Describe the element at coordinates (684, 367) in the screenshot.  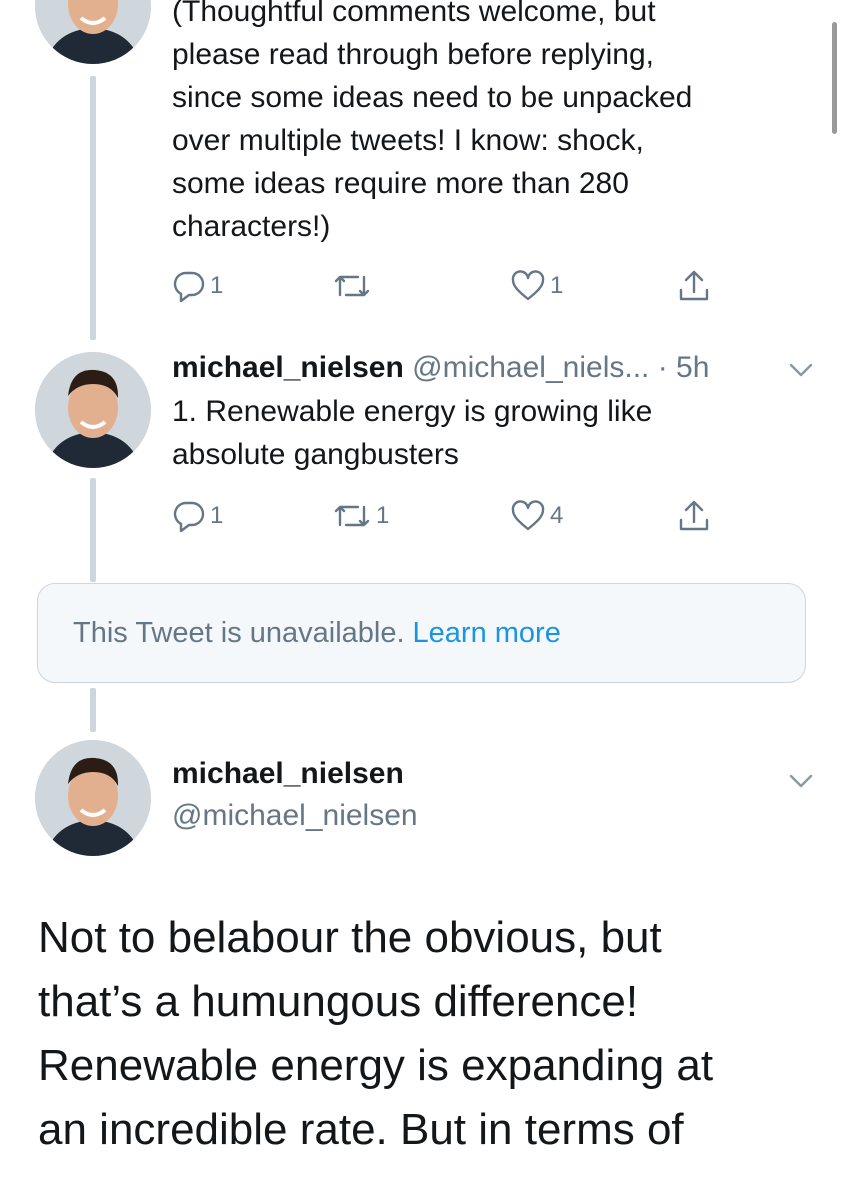
I see `timestamp: · 5h` at that location.